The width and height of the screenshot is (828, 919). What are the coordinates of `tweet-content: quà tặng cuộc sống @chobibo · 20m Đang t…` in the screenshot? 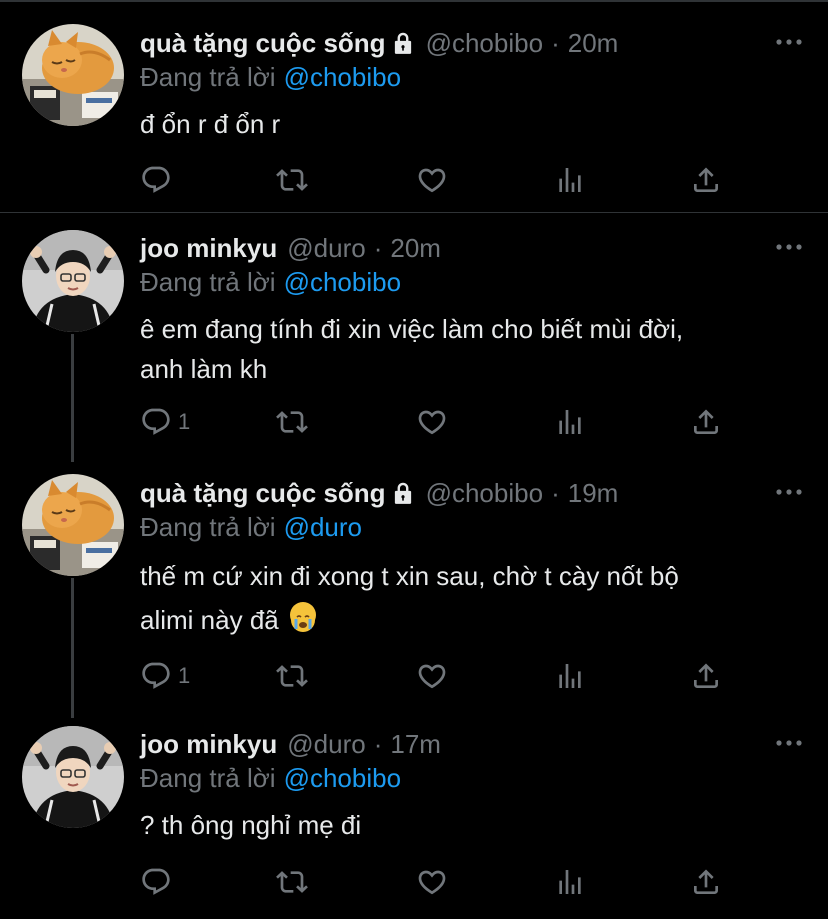 It's located at (472, 85).